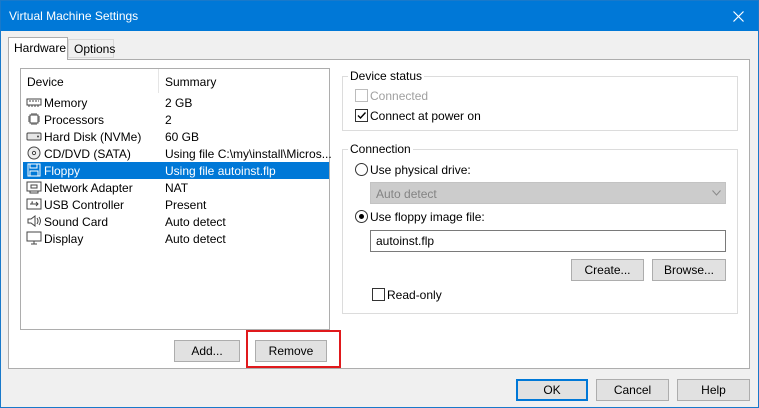  I want to click on device-row-floppy: Floppy Using file autoinst.flp, so click(176, 170).